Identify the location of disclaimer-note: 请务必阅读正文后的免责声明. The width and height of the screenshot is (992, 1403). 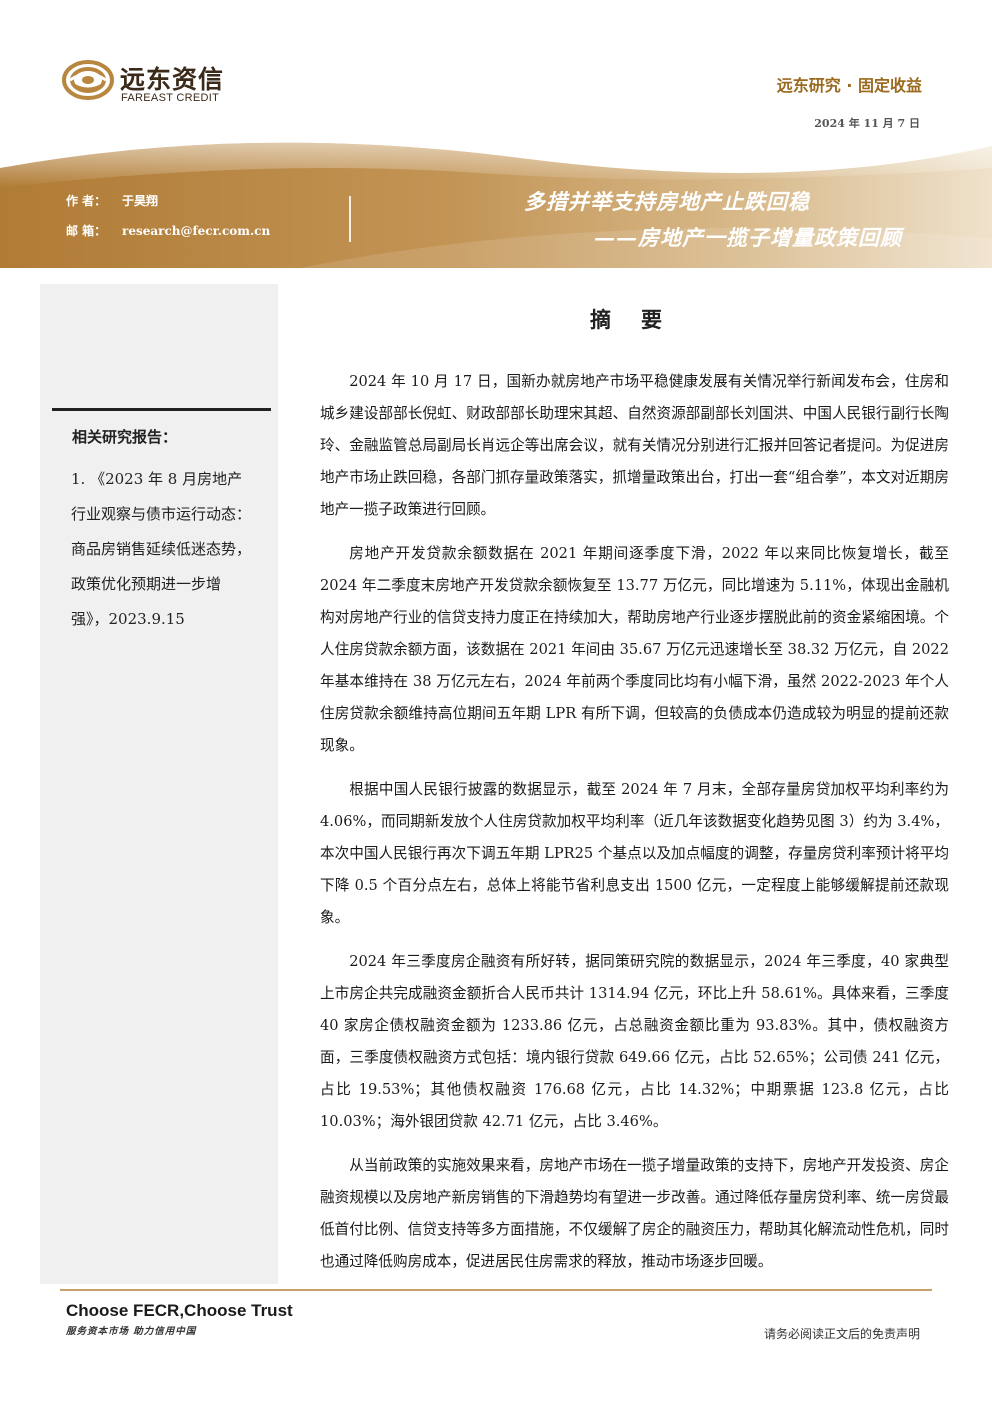
(841, 1334).